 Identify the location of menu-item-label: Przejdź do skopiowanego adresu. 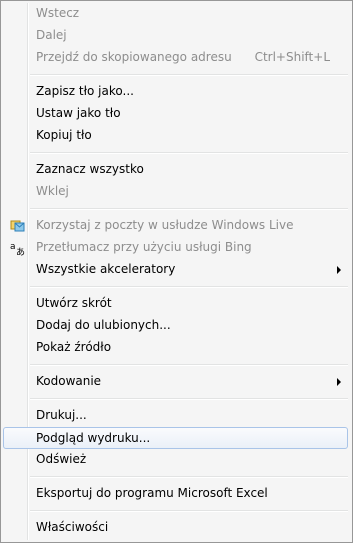
(134, 57).